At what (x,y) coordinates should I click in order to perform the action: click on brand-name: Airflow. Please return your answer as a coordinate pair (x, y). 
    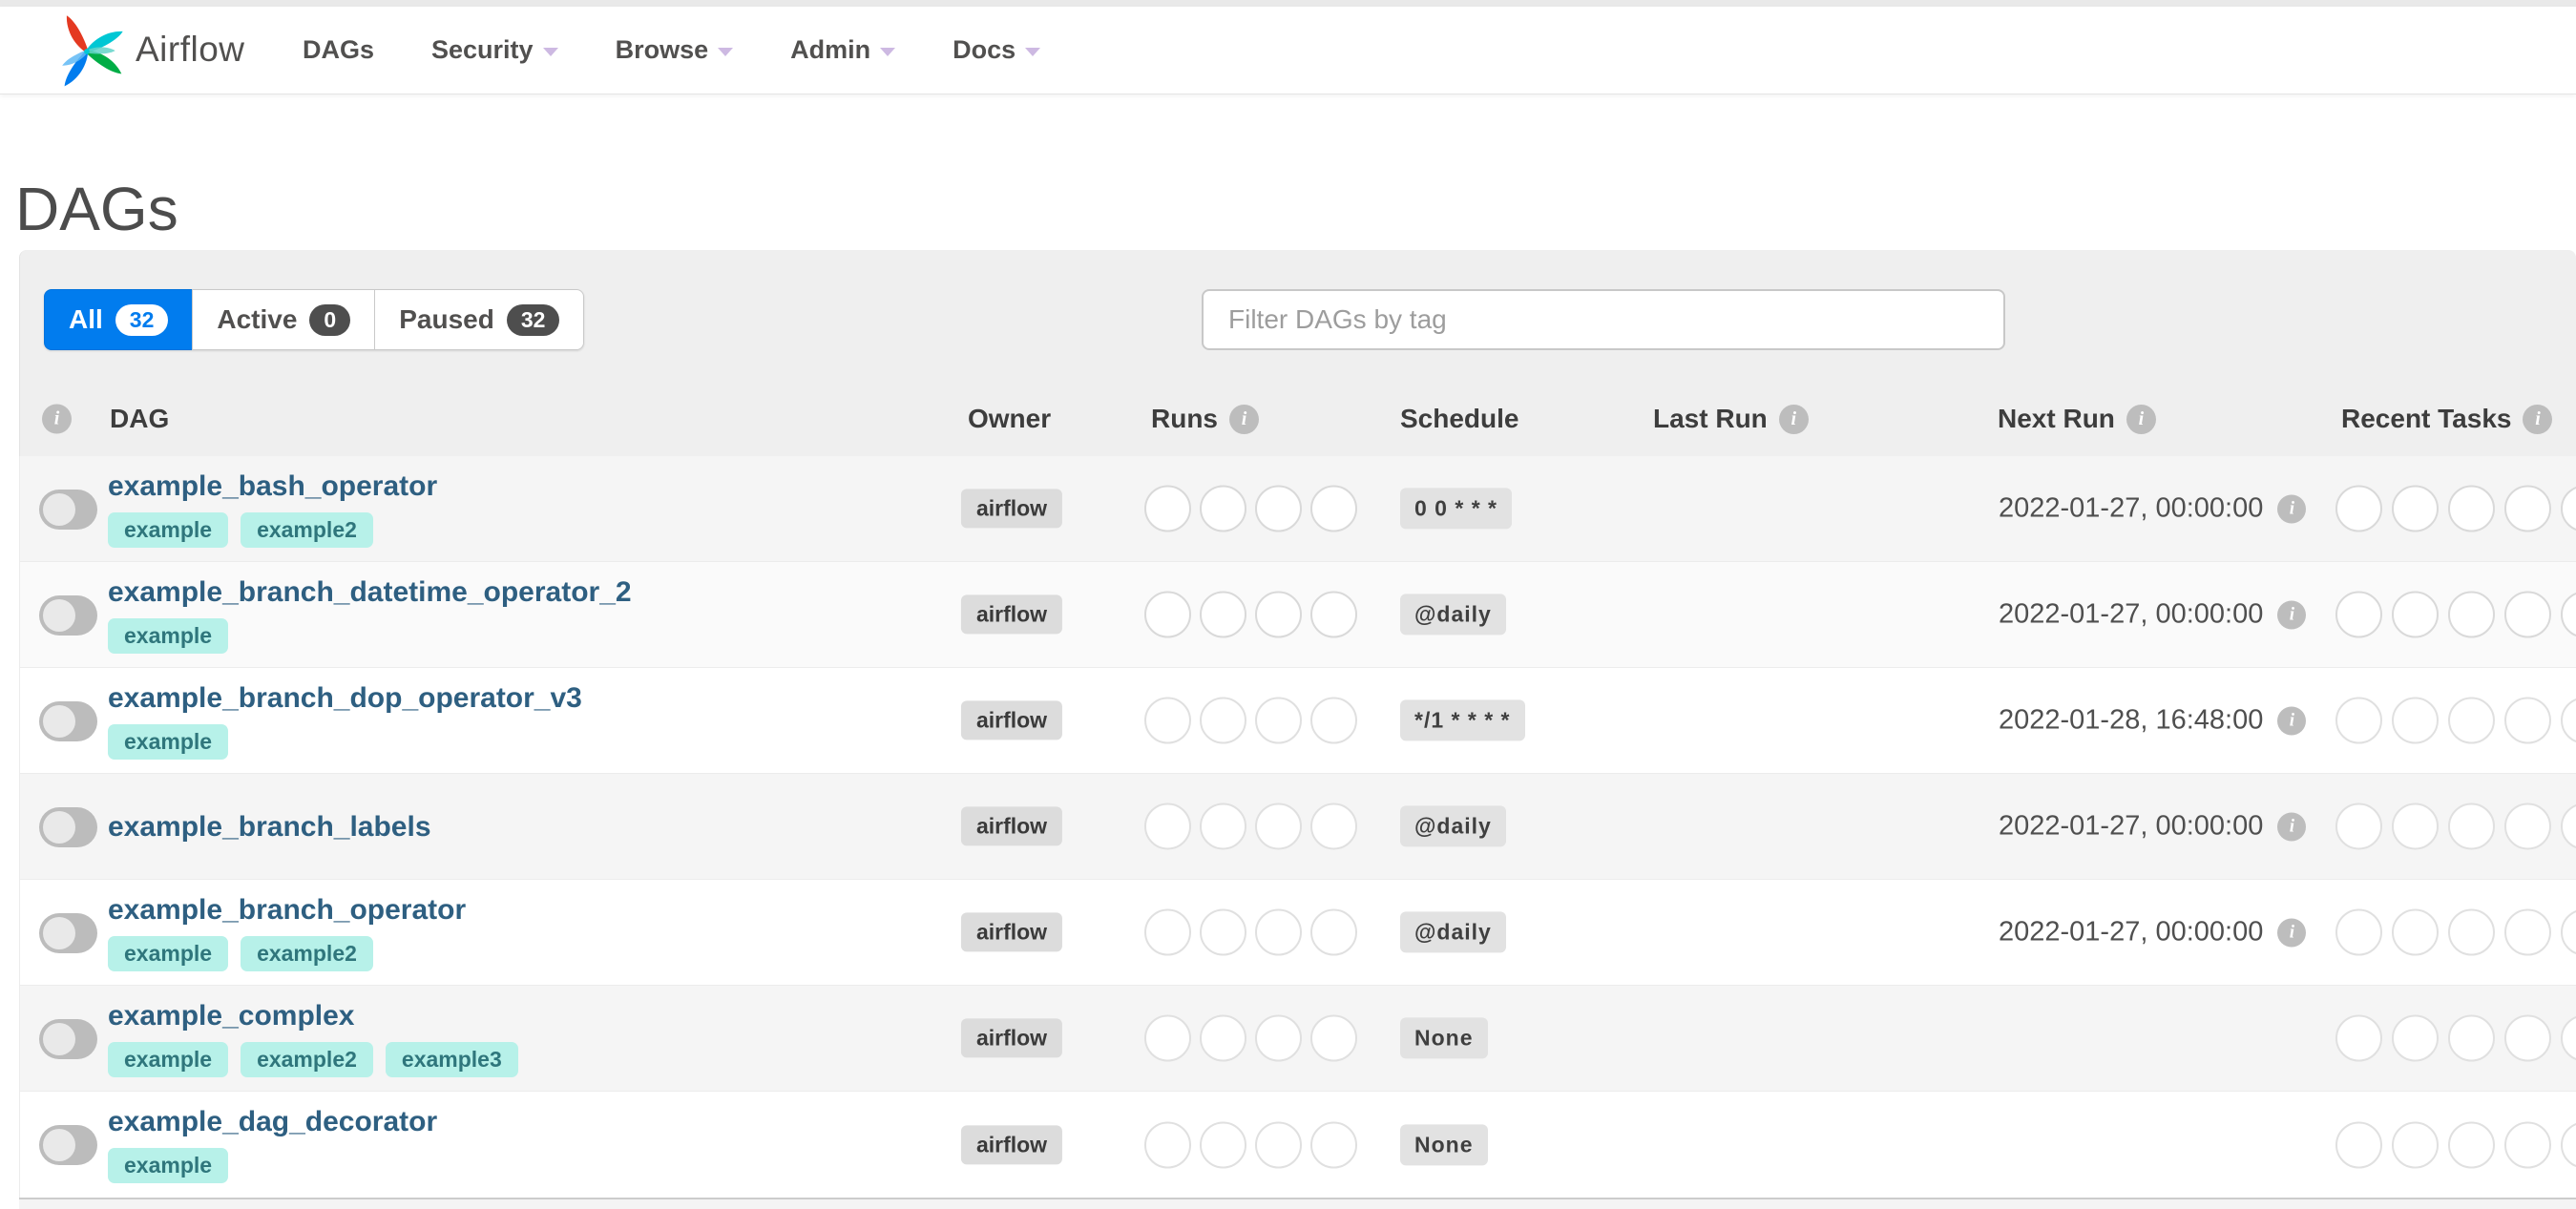
    Looking at the image, I should click on (190, 50).